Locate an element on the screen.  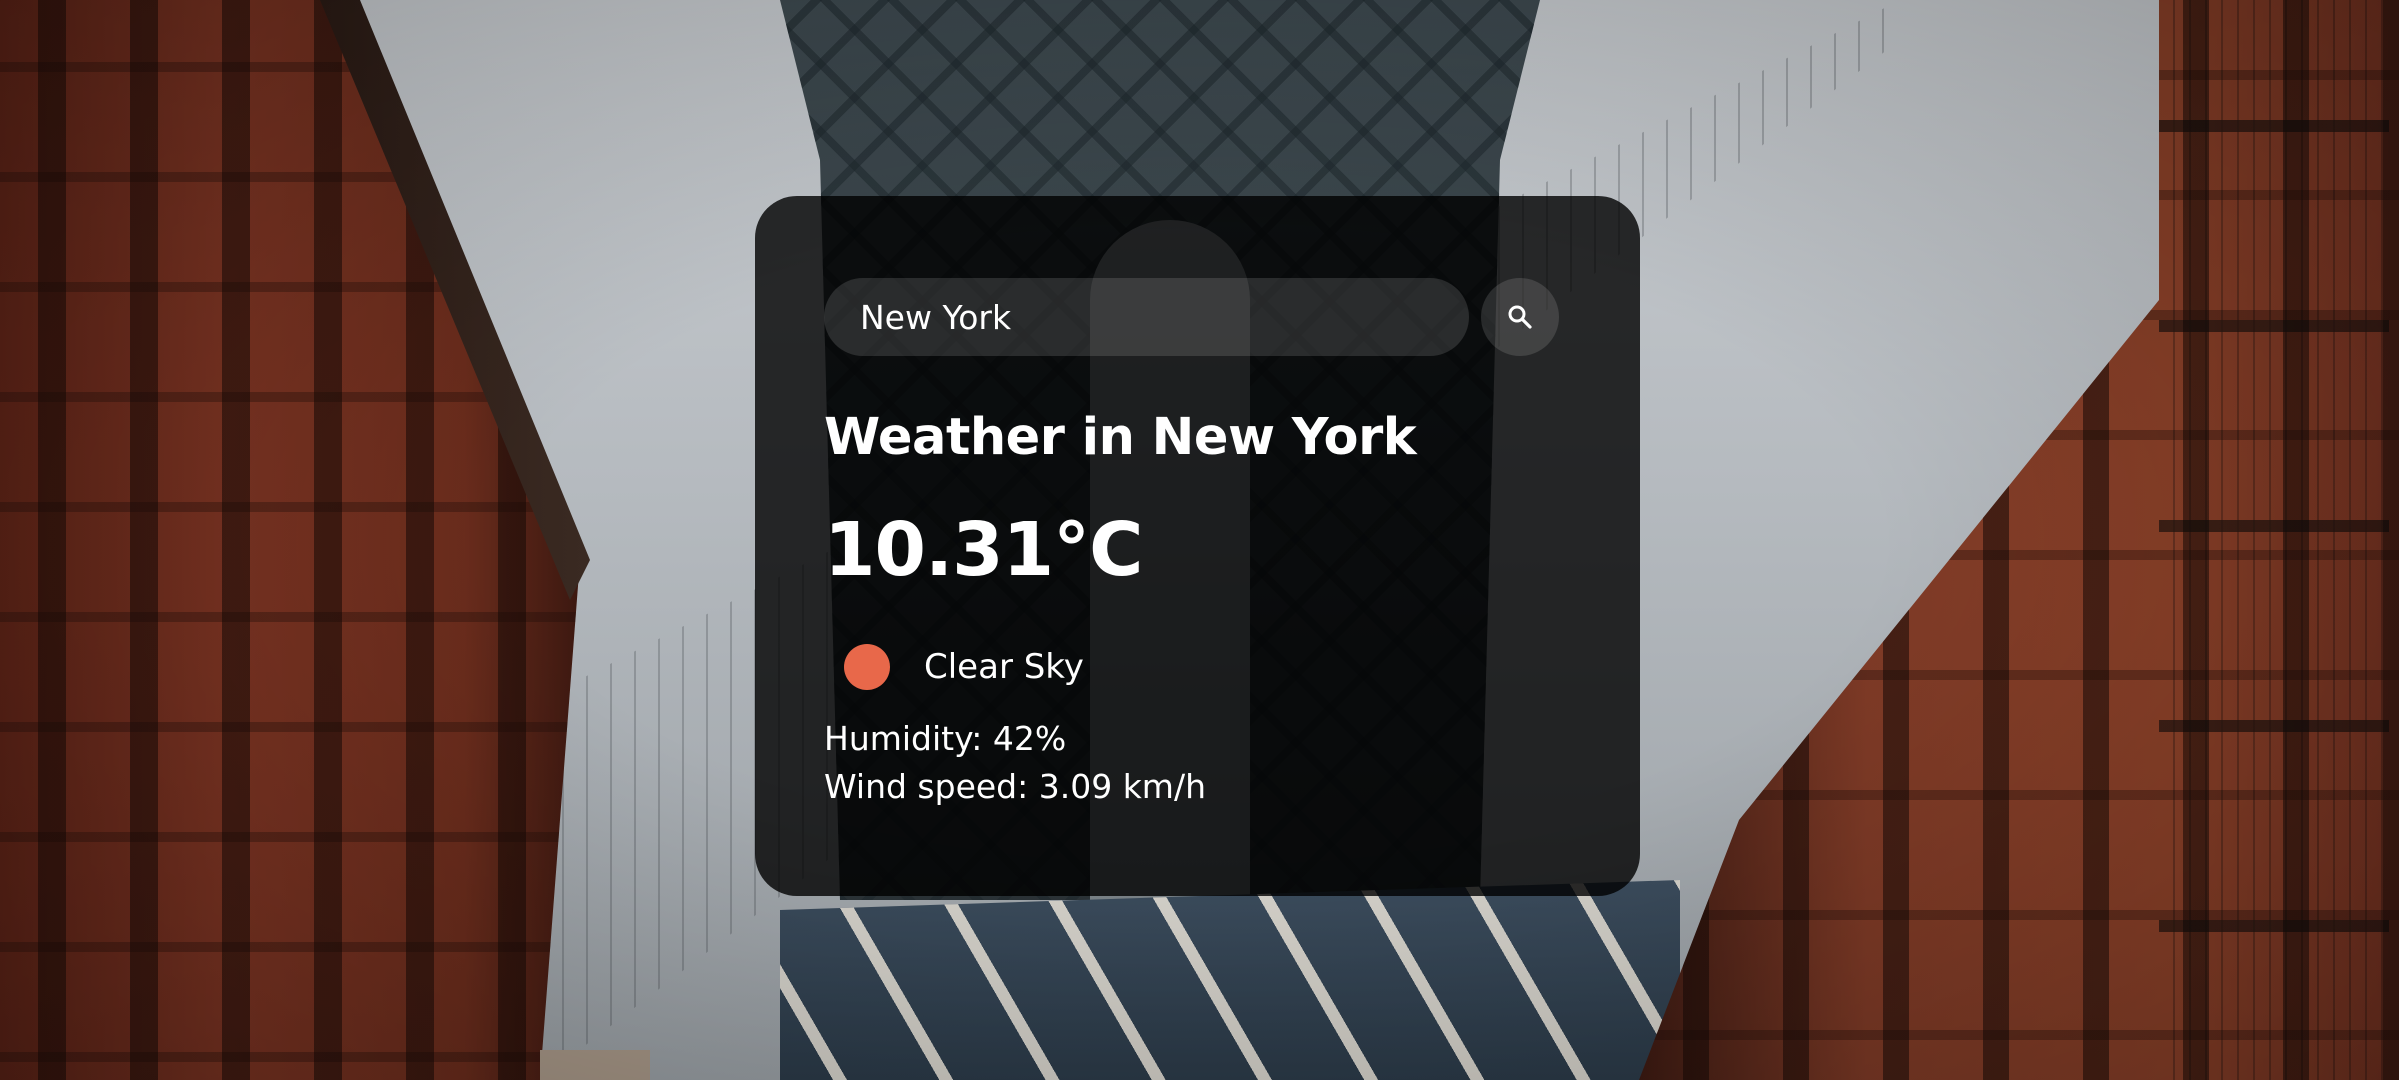
sun-icon is located at coordinates (867, 667).